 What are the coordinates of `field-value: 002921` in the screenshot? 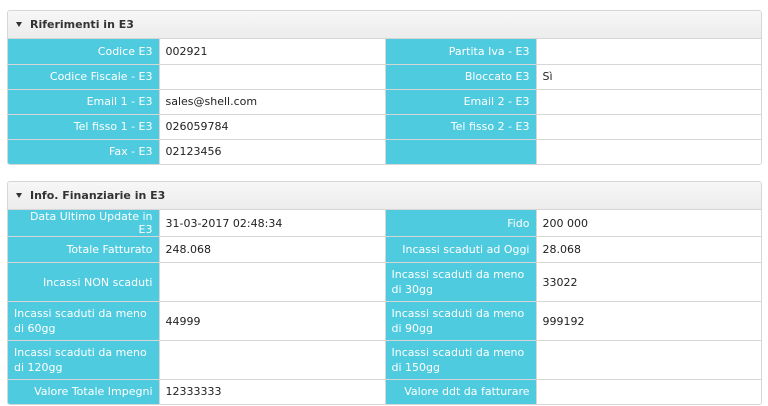 It's located at (272, 52).